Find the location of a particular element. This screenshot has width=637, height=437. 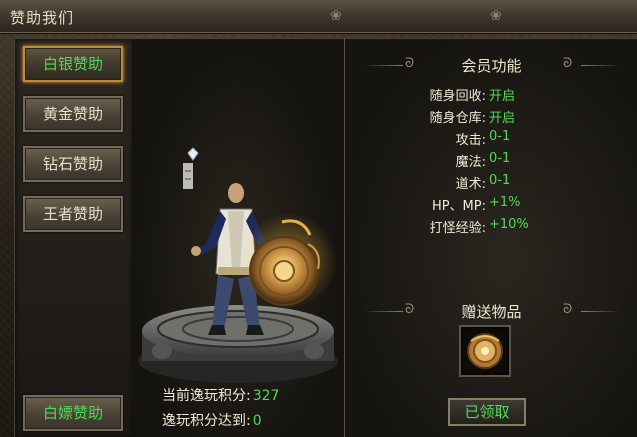

pedestal is located at coordinates (238, 344).